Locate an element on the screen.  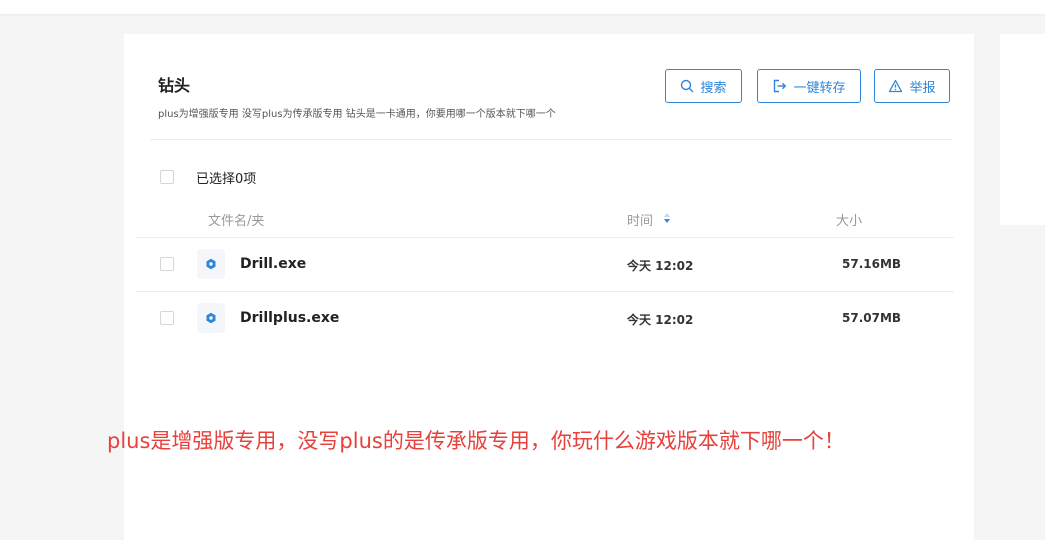
search-button: 搜索 is located at coordinates (703, 86).